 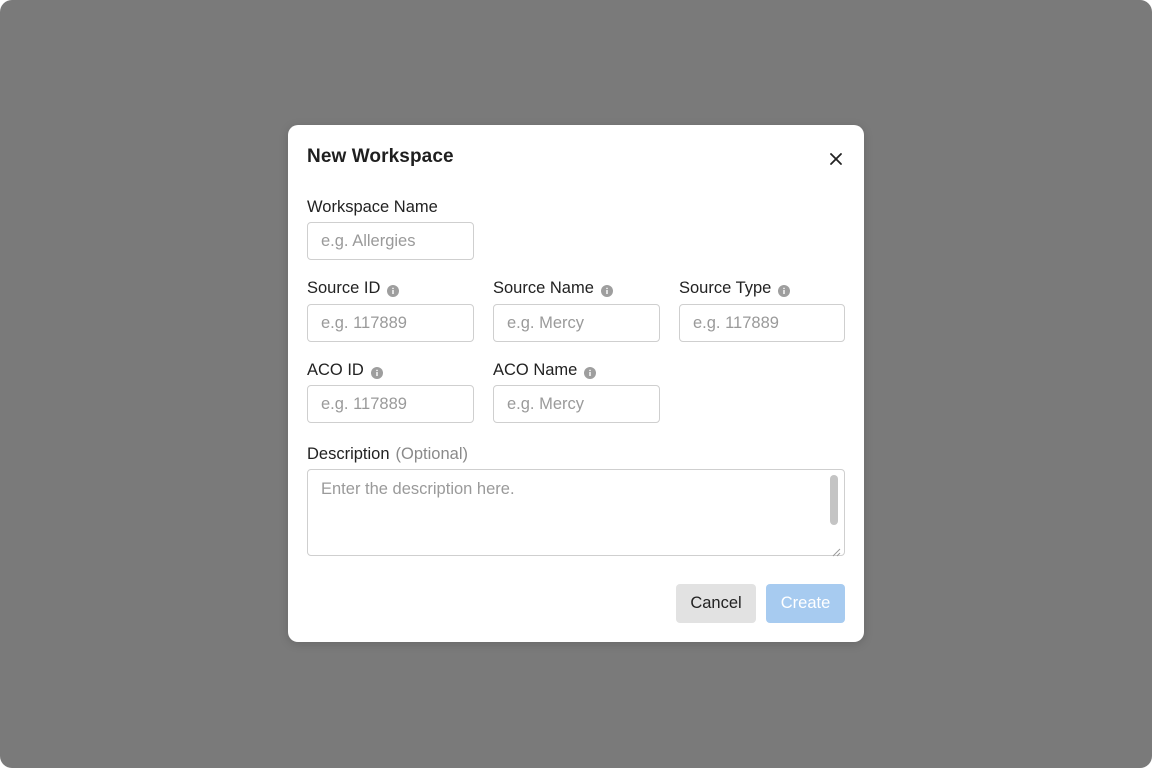 I want to click on aco-name-input, so click(x=576, y=404).